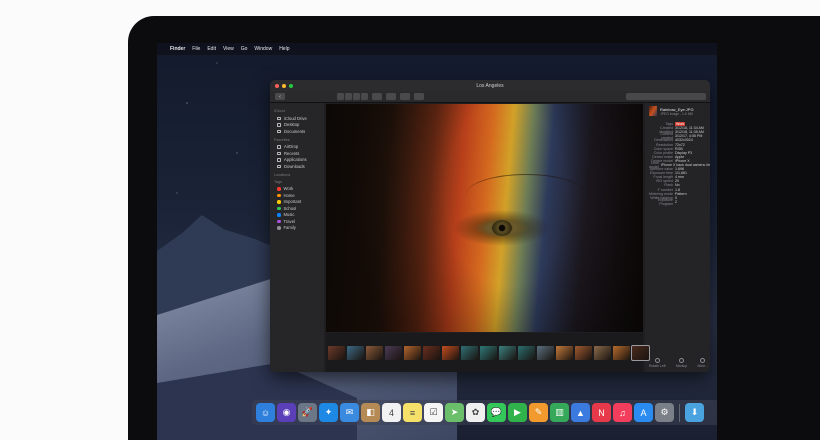  What do you see at coordinates (676, 113) in the screenshot?
I see `file-kind: JPEG image - 1.6 MB` at bounding box center [676, 113].